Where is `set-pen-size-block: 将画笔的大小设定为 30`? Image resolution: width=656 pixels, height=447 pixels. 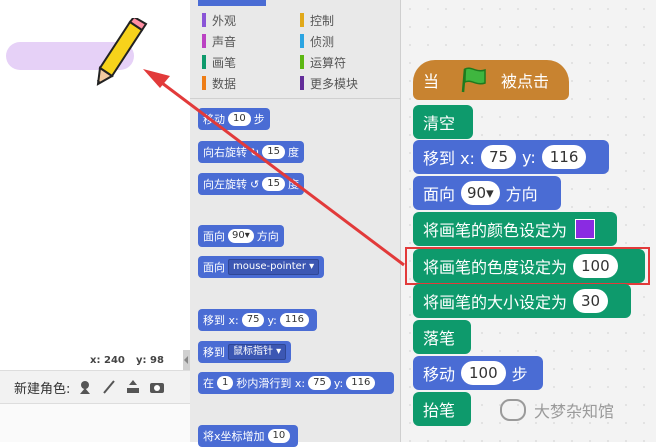
set-pen-size-block: 将画笔的大小设定为 30 is located at coordinates (522, 301).